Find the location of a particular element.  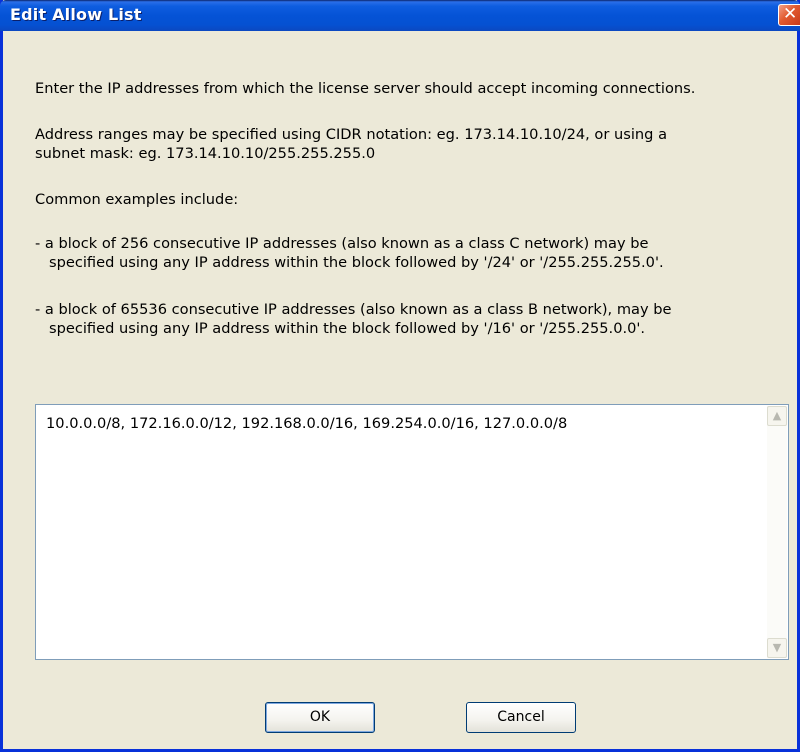

examples-heading: Common examples include: is located at coordinates (137, 199).